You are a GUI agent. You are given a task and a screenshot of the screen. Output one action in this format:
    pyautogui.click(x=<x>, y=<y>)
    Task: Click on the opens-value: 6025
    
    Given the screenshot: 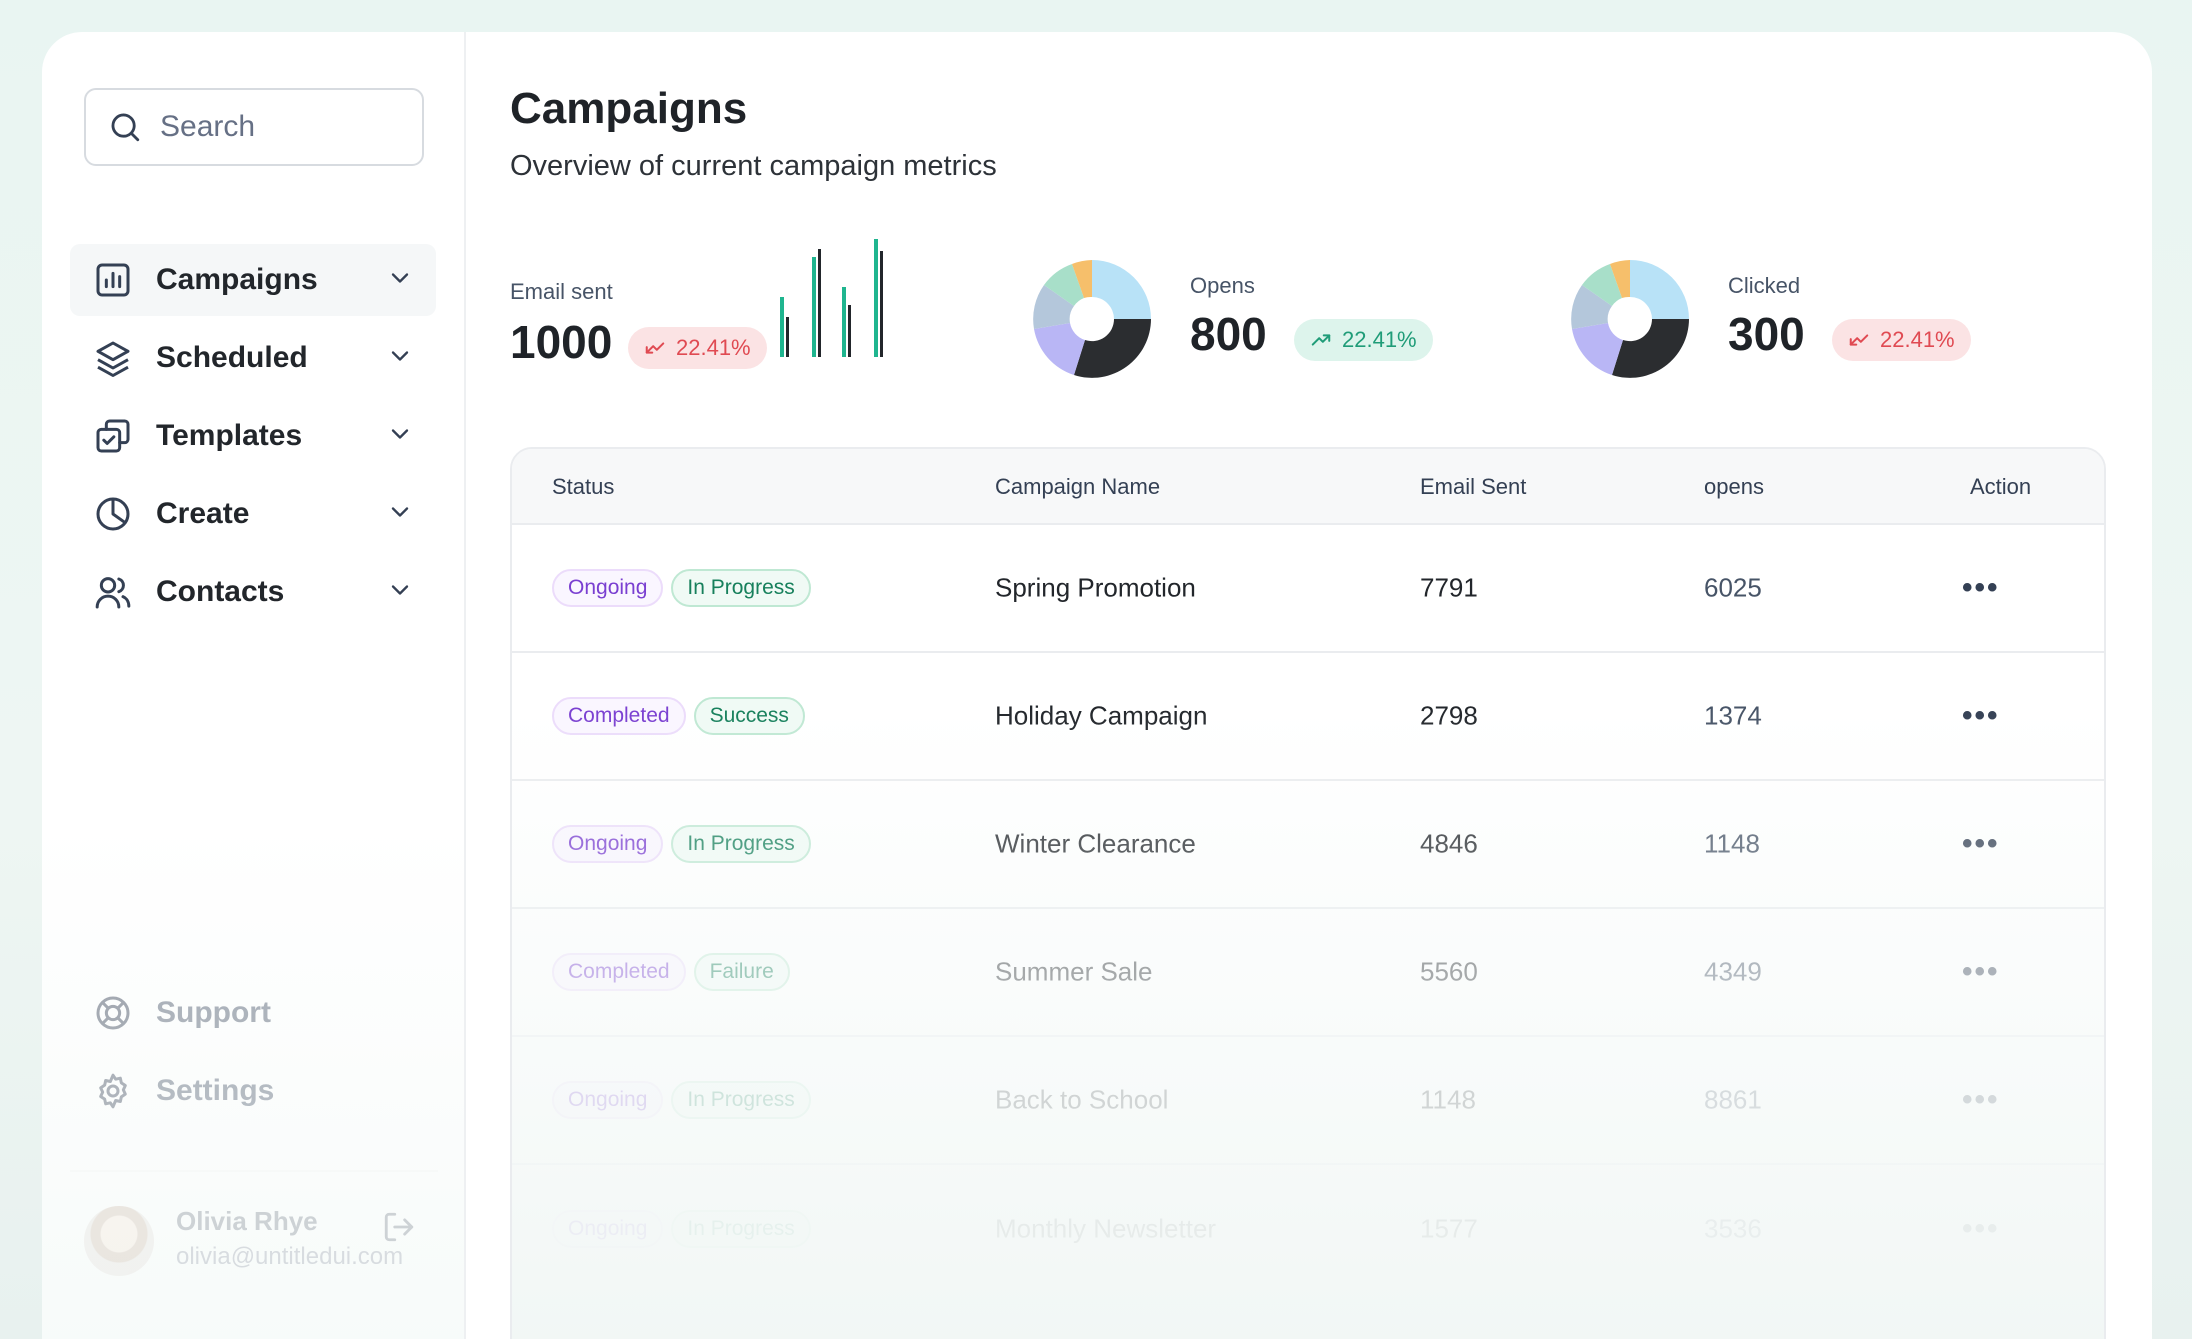 What is the action you would take?
    pyautogui.click(x=1733, y=587)
    